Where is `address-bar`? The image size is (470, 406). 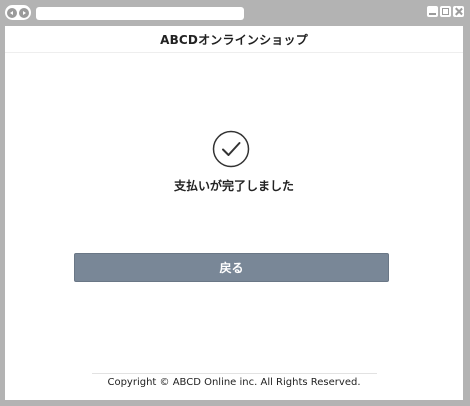
address-bar is located at coordinates (140, 13).